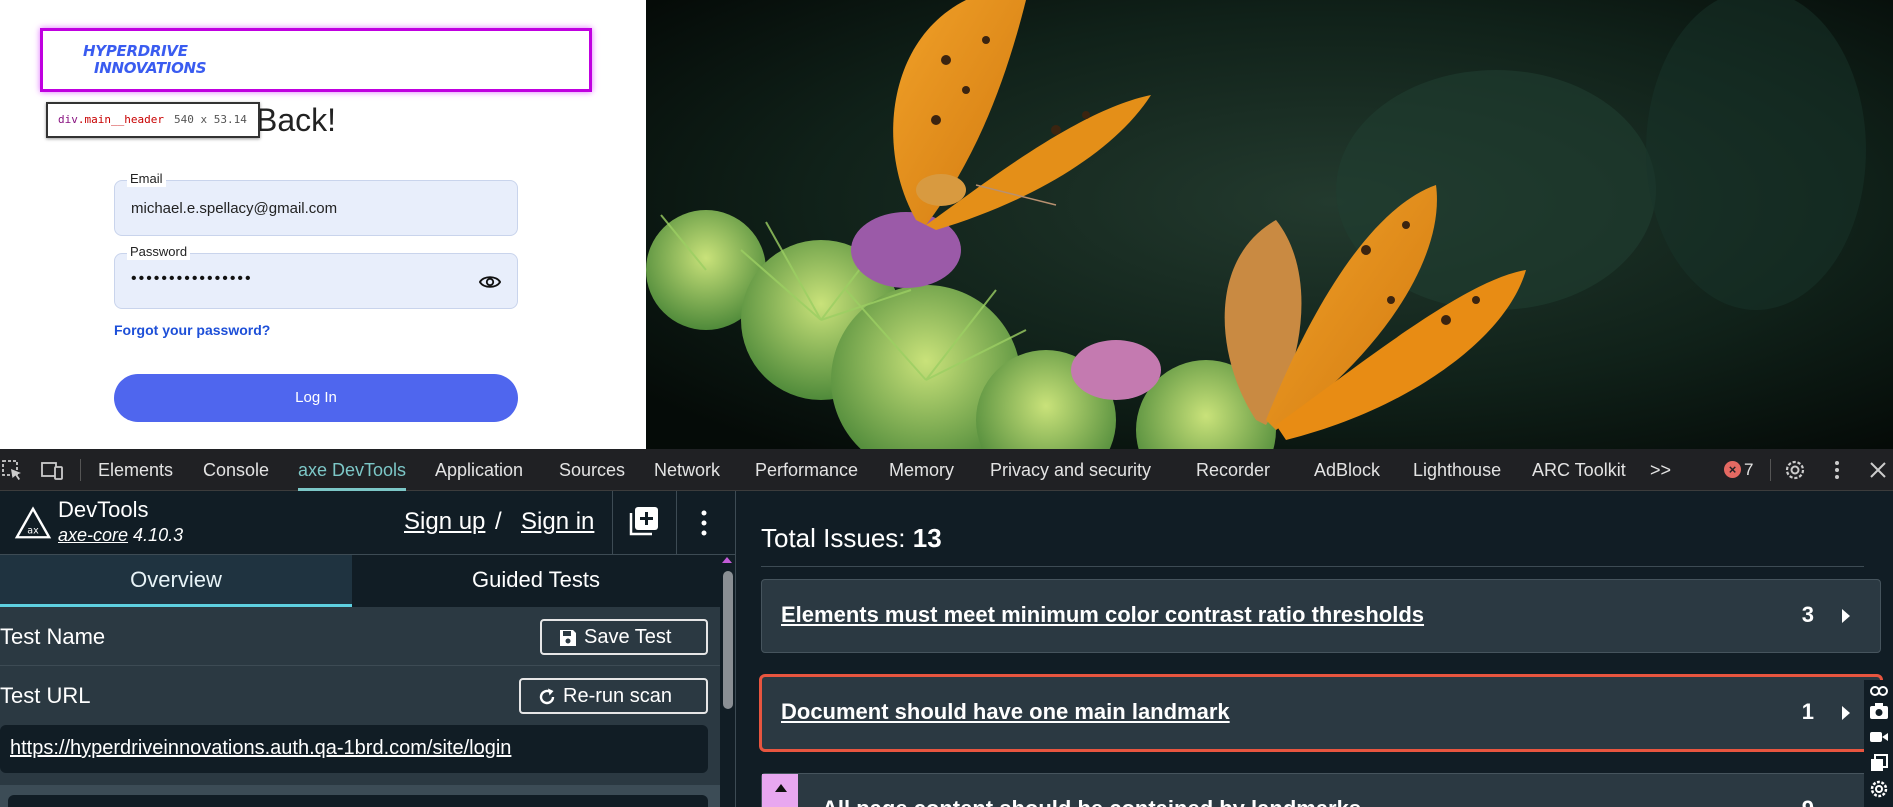 The height and width of the screenshot is (807, 1893). What do you see at coordinates (316, 276) in the screenshot?
I see `password-field: Password ••••••••••••••••` at bounding box center [316, 276].